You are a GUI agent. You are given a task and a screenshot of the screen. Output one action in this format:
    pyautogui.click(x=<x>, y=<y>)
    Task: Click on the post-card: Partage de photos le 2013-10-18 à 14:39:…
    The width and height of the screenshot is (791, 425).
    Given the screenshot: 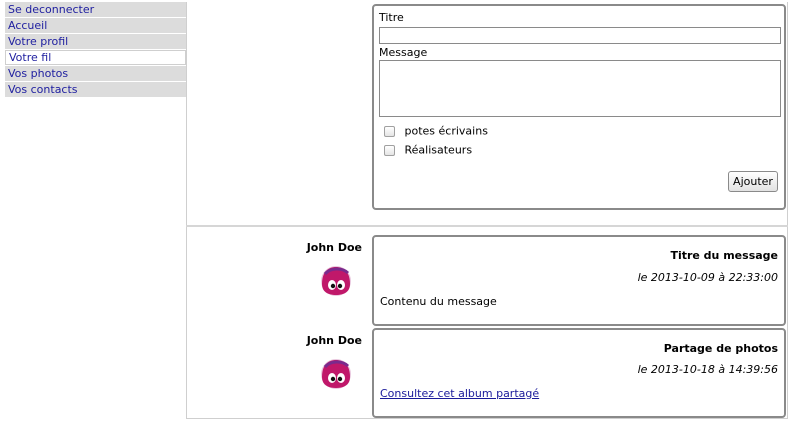 What is the action you would take?
    pyautogui.click(x=579, y=373)
    